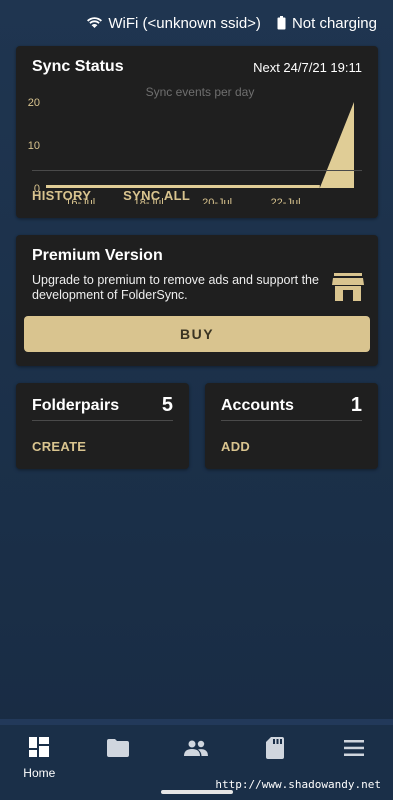  Describe the element at coordinates (59, 446) in the screenshot. I see `create-button: CREATE` at that location.